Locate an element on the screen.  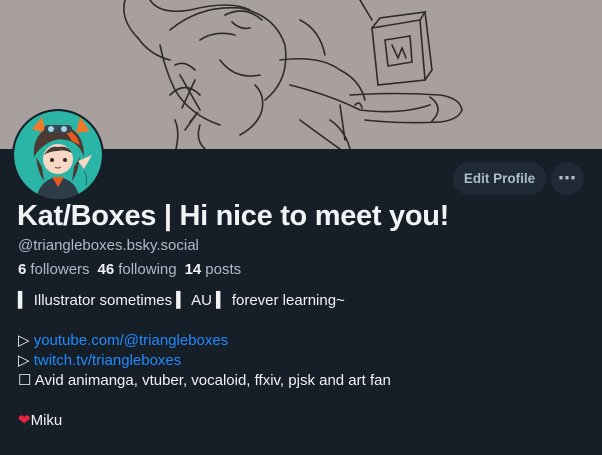
bio-line-youtube: ▷ youtube.com/@triangleboxes is located at coordinates (303, 341).